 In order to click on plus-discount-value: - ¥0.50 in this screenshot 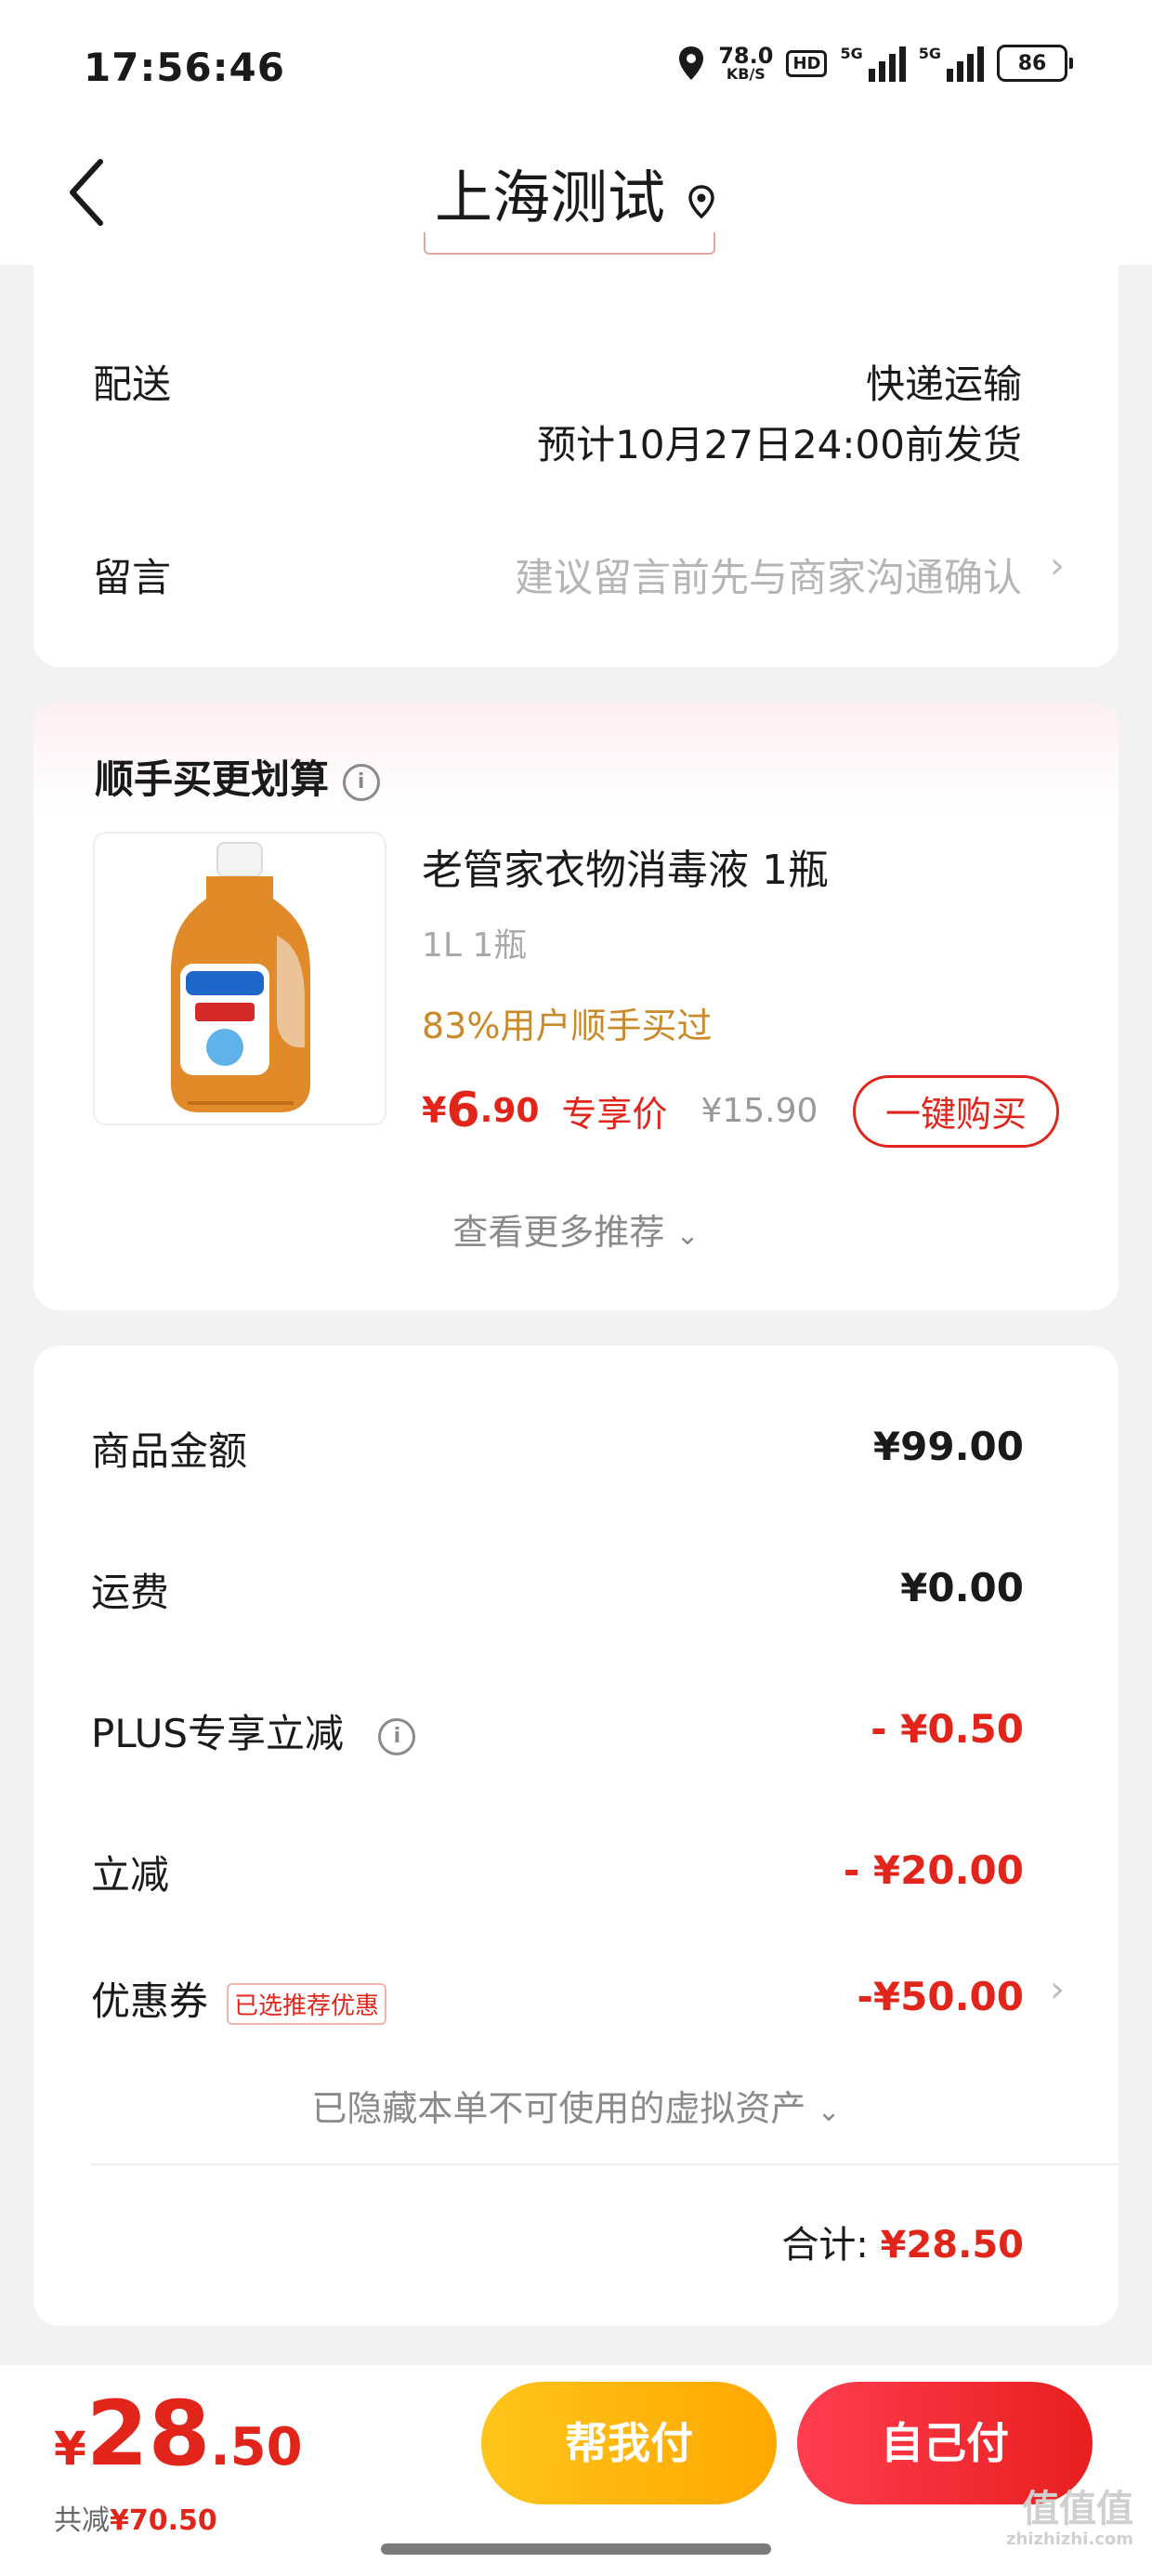, I will do `click(947, 1729)`.